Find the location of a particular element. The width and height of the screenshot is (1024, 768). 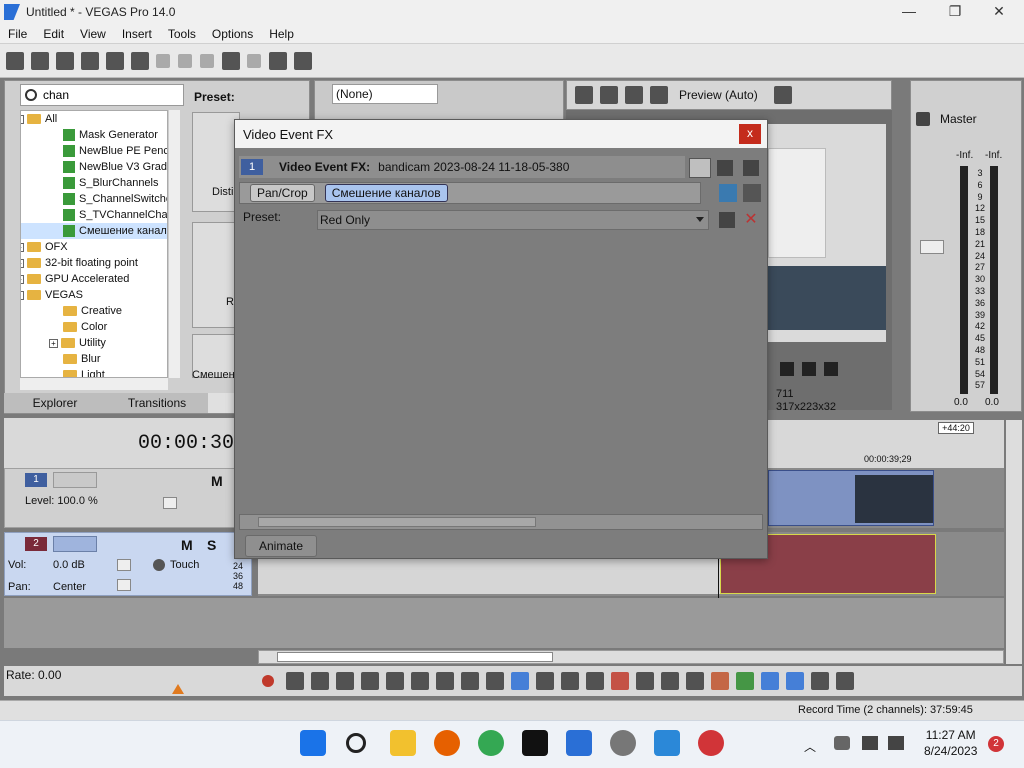

track-1-name-field is located at coordinates (75, 480).